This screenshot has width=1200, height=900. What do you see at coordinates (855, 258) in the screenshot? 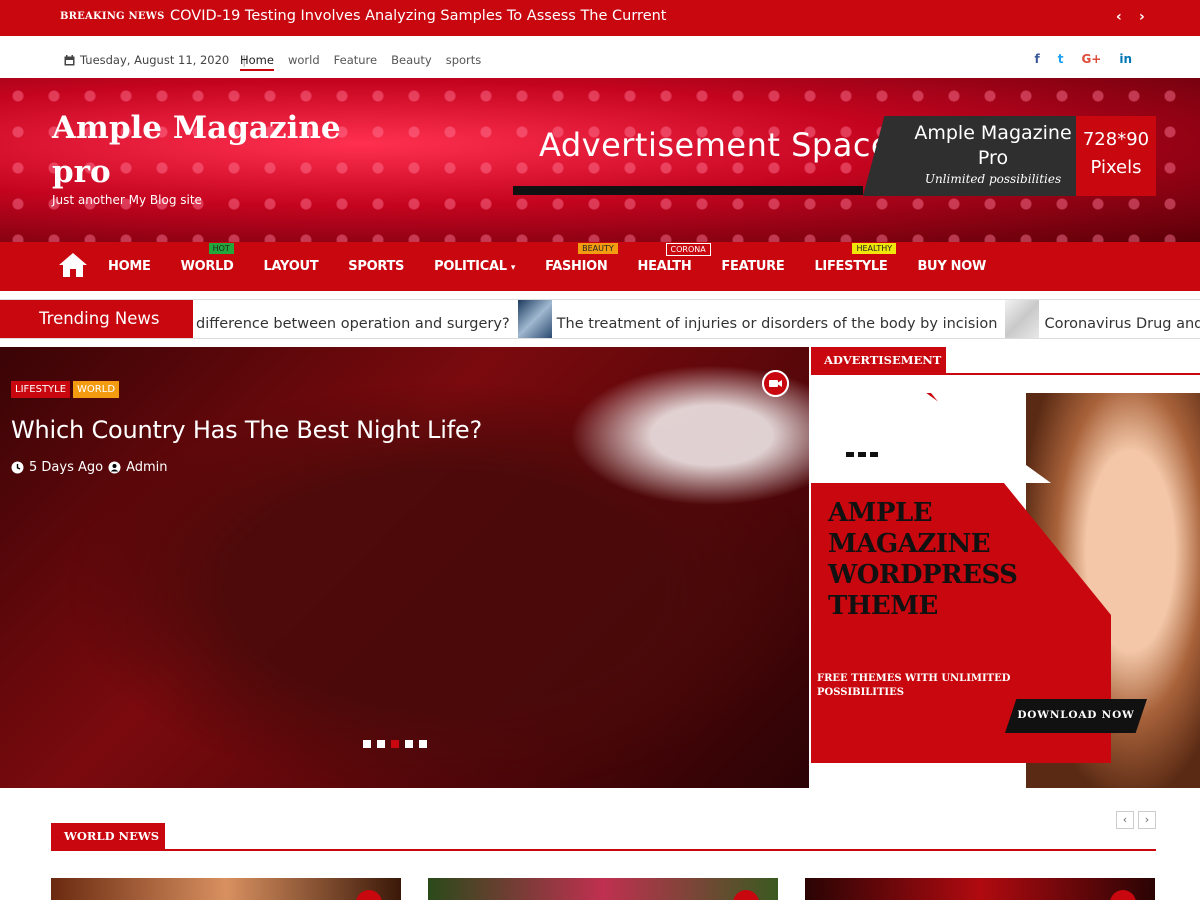
I see `nav-lifestyle: LIFESTYLE HEALTHY` at bounding box center [855, 258].